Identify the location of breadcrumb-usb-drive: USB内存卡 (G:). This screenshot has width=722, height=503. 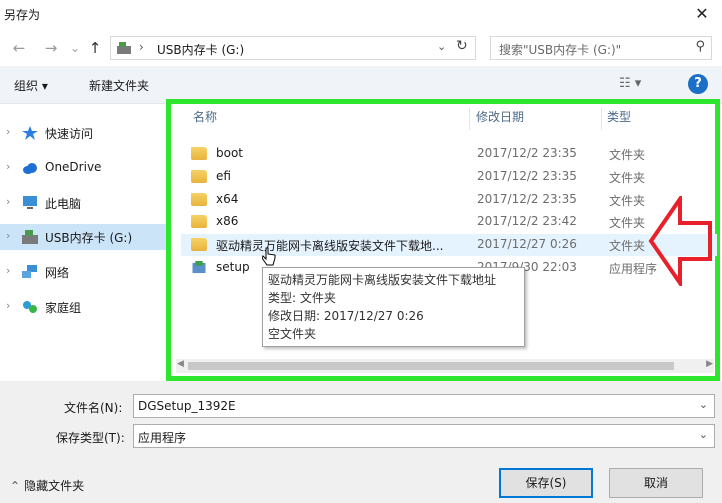
(200, 49).